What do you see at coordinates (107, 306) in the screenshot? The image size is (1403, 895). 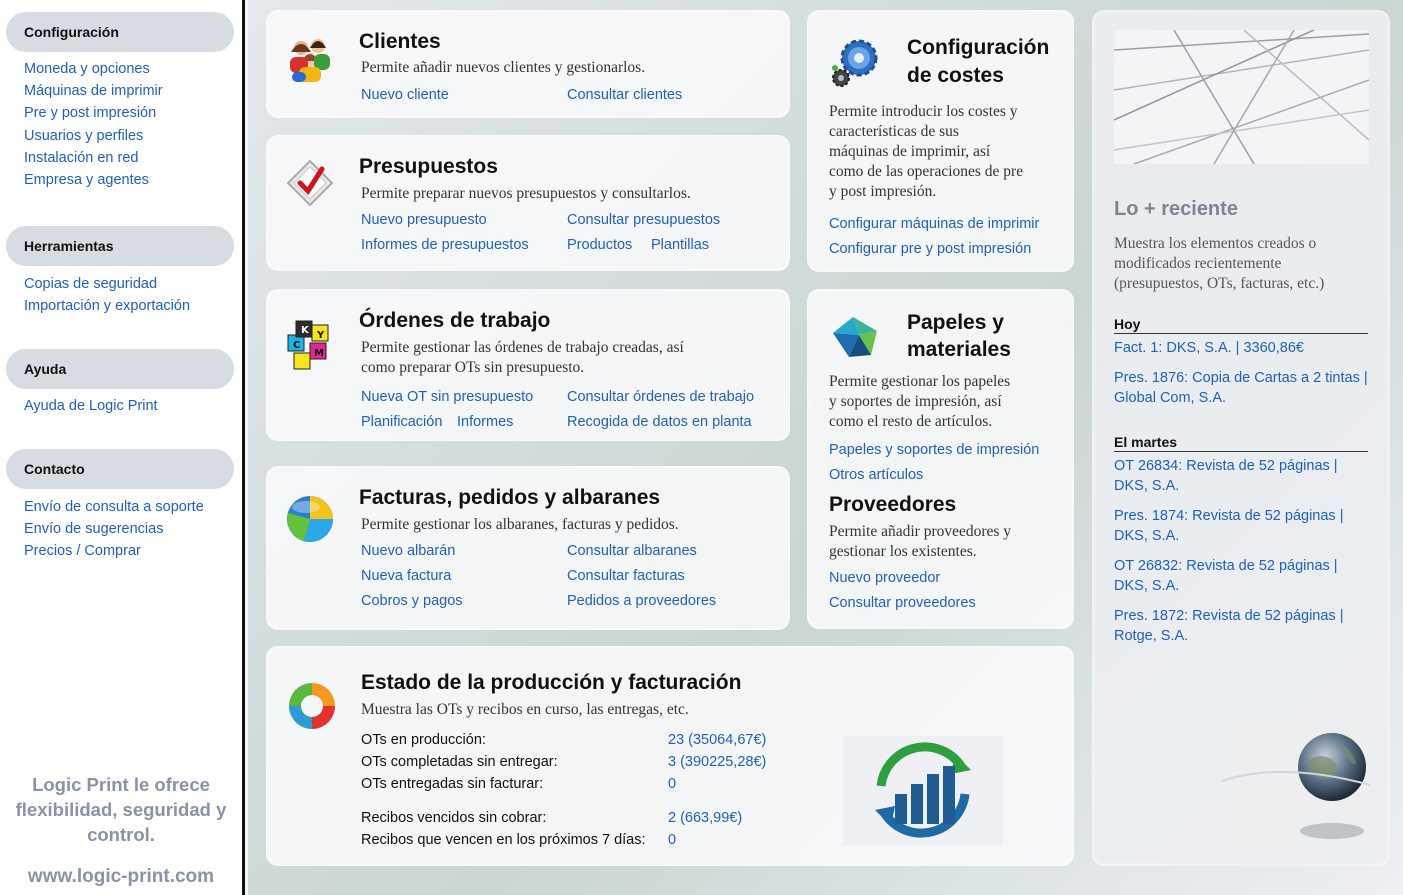 I see `sidebar-link-importacion: Importación y exportación` at bounding box center [107, 306].